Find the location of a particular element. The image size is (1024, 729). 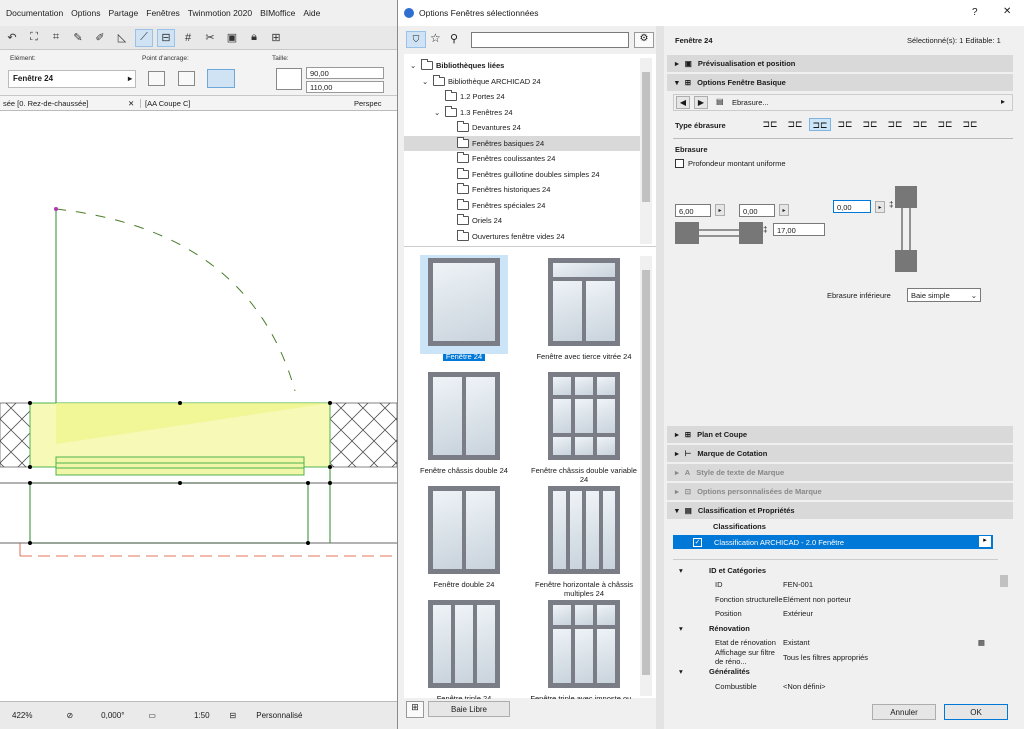

stepper-2: ▸ is located at coordinates (784, 210).